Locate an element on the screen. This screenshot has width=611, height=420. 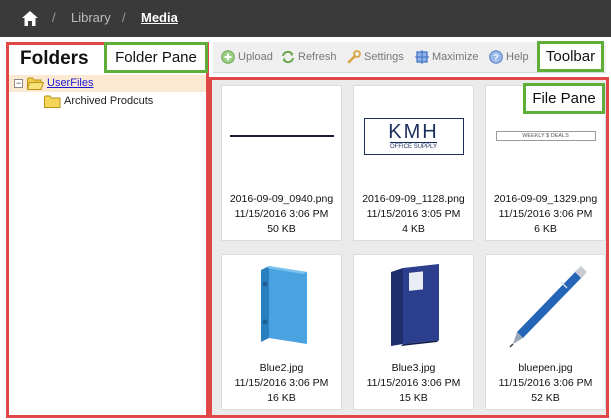
help-label: Help is located at coordinates (517, 57).